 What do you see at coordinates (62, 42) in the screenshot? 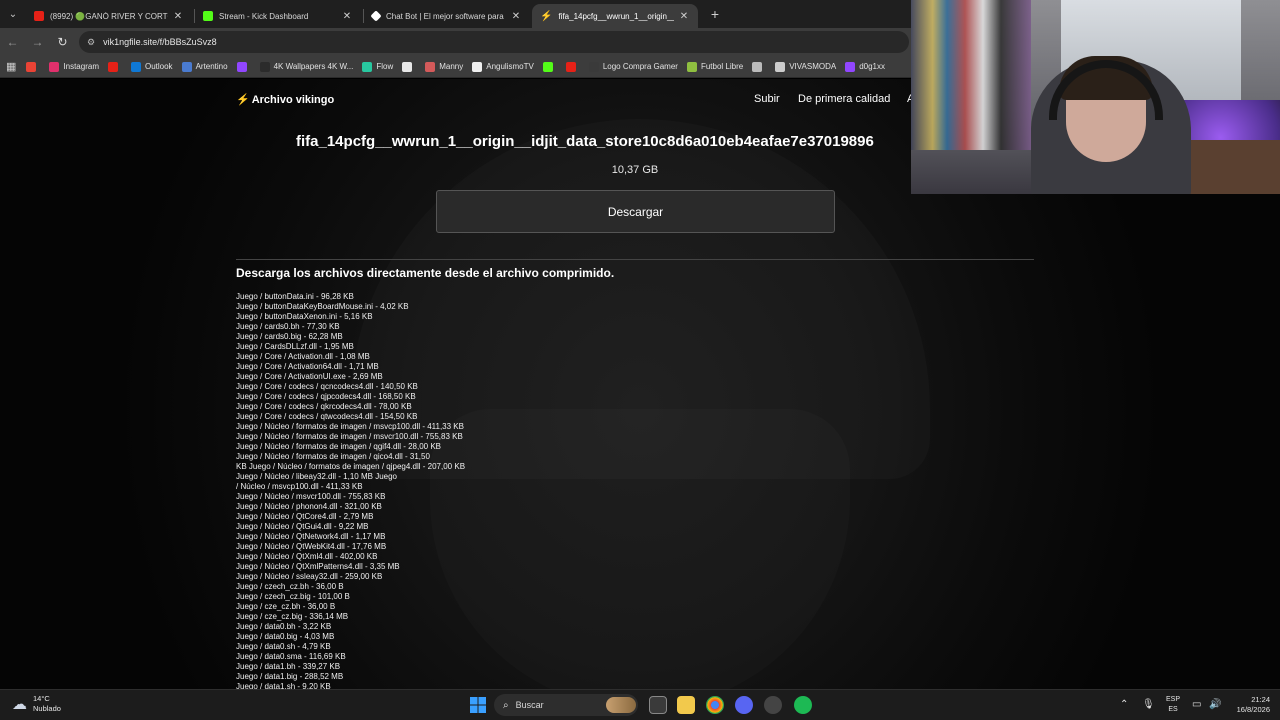
I see `reload-icon: ↻` at bounding box center [62, 42].